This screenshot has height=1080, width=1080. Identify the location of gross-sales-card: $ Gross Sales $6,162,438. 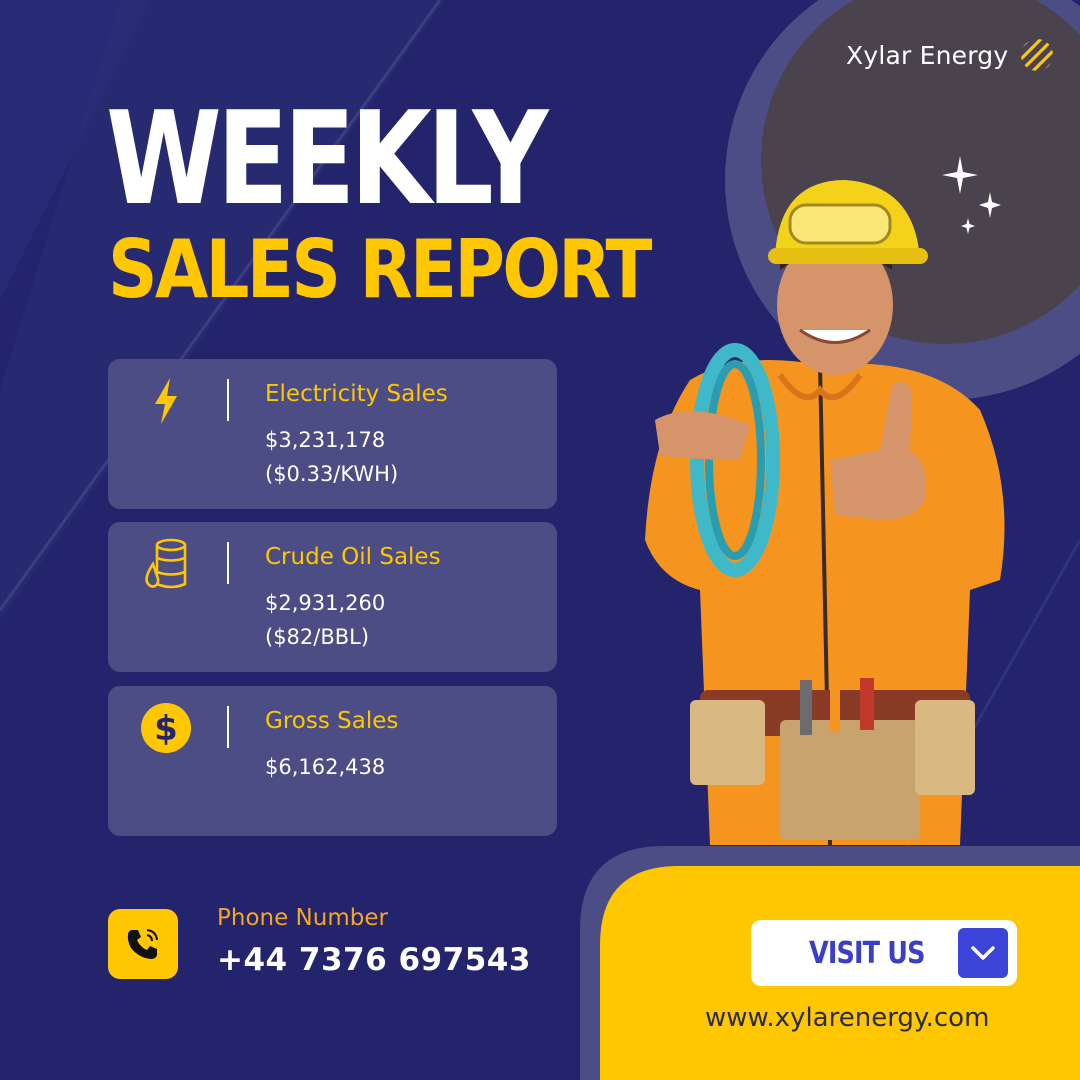
(332, 761).